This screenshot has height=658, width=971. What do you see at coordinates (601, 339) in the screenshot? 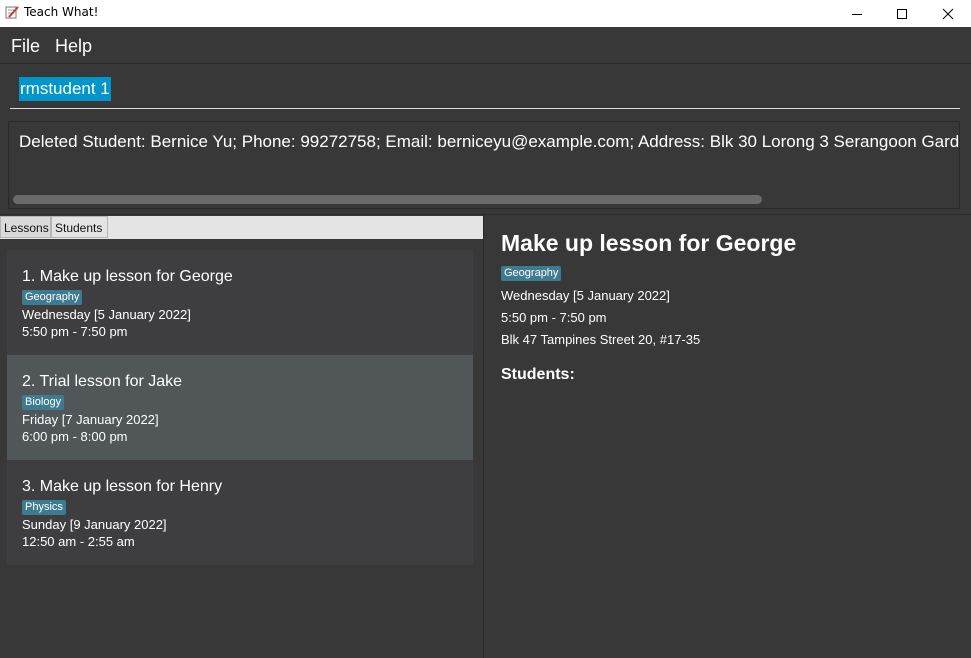
I see `detail-address: Blk 47 Tampines Street 20, #17-35` at bounding box center [601, 339].